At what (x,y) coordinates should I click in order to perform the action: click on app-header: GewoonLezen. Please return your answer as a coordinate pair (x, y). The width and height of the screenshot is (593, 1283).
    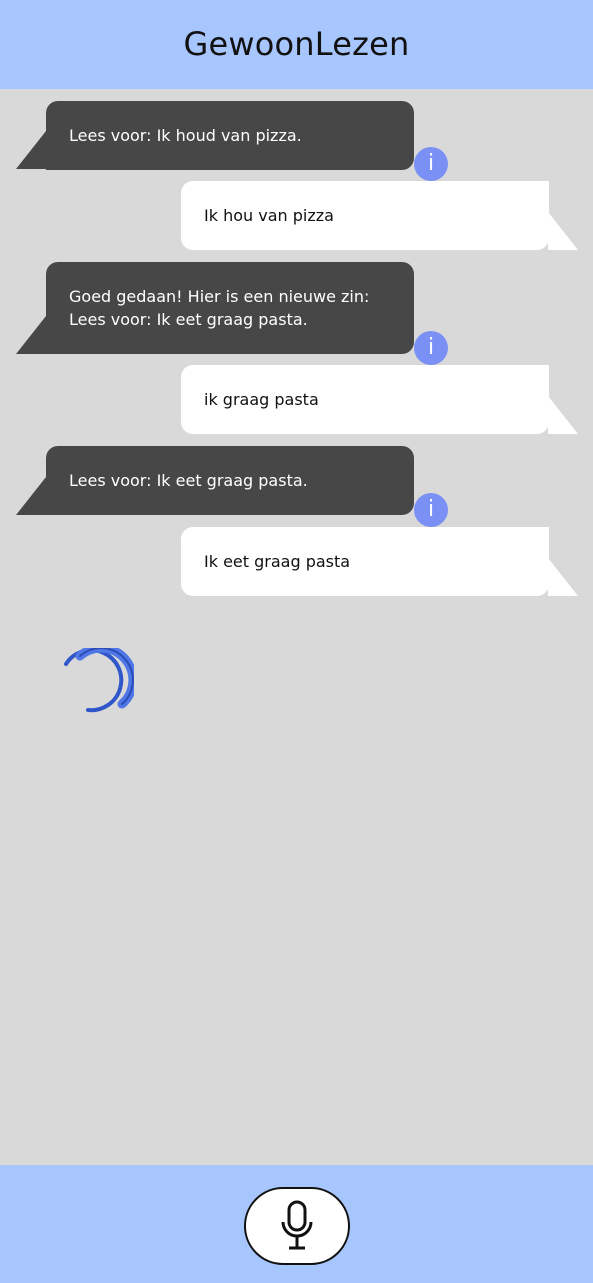
    Looking at the image, I should click on (296, 44).